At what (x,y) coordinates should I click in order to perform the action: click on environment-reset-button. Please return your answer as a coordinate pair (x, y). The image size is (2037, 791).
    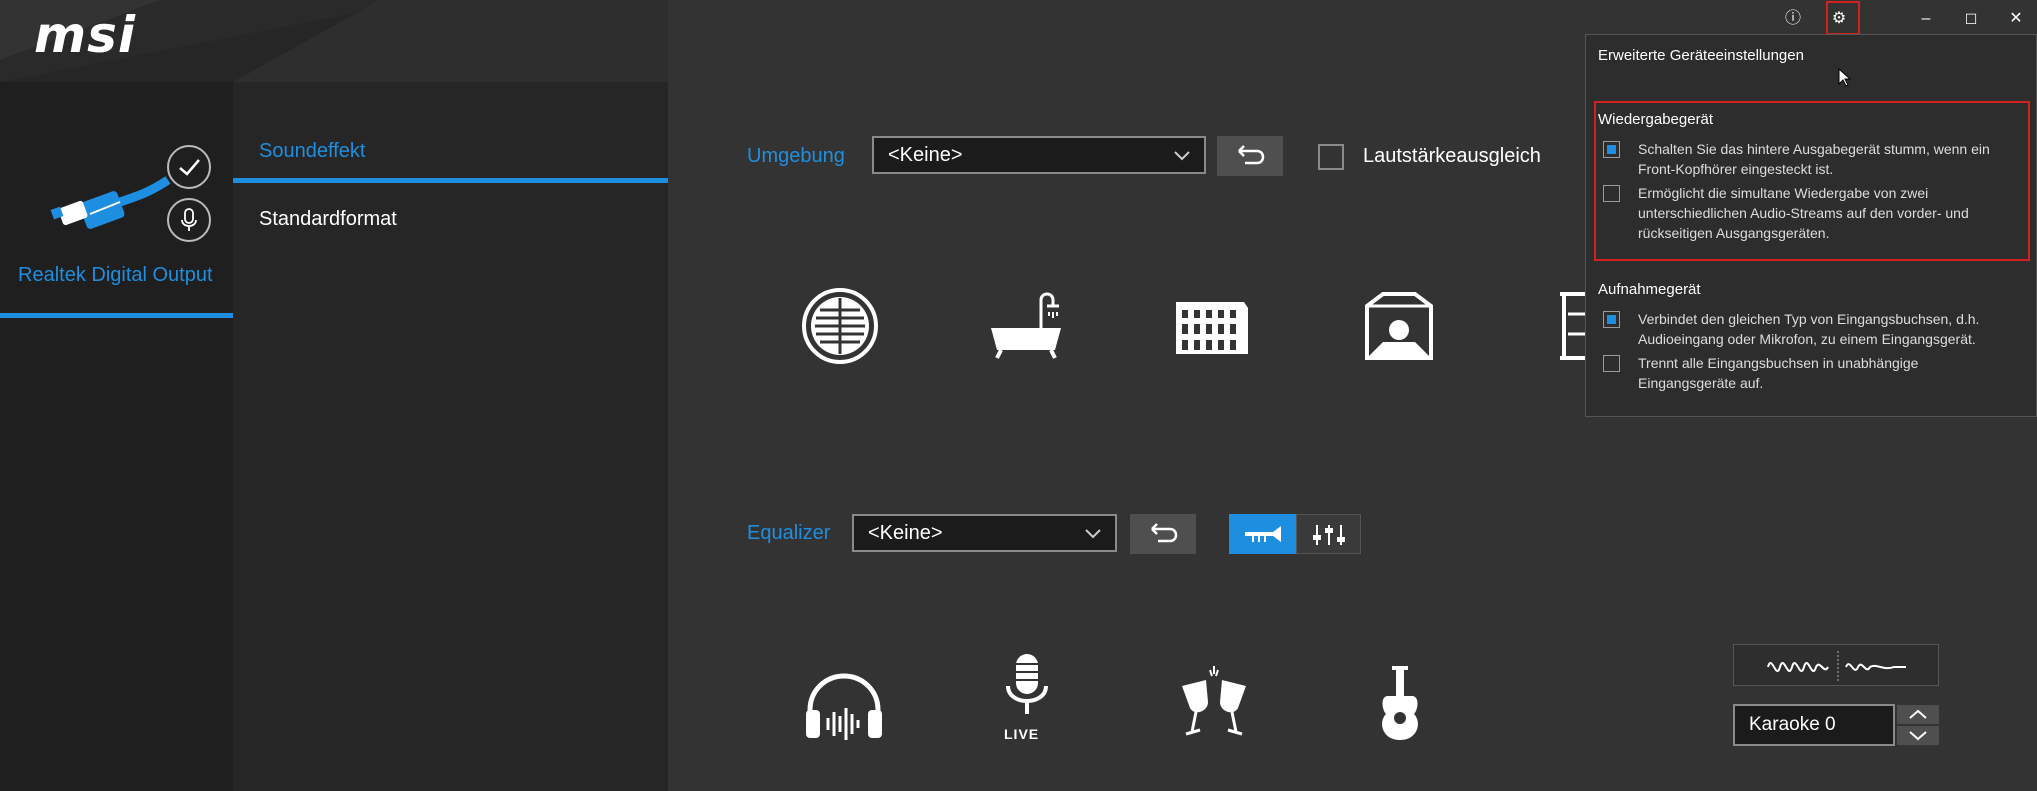
    Looking at the image, I should click on (1250, 156).